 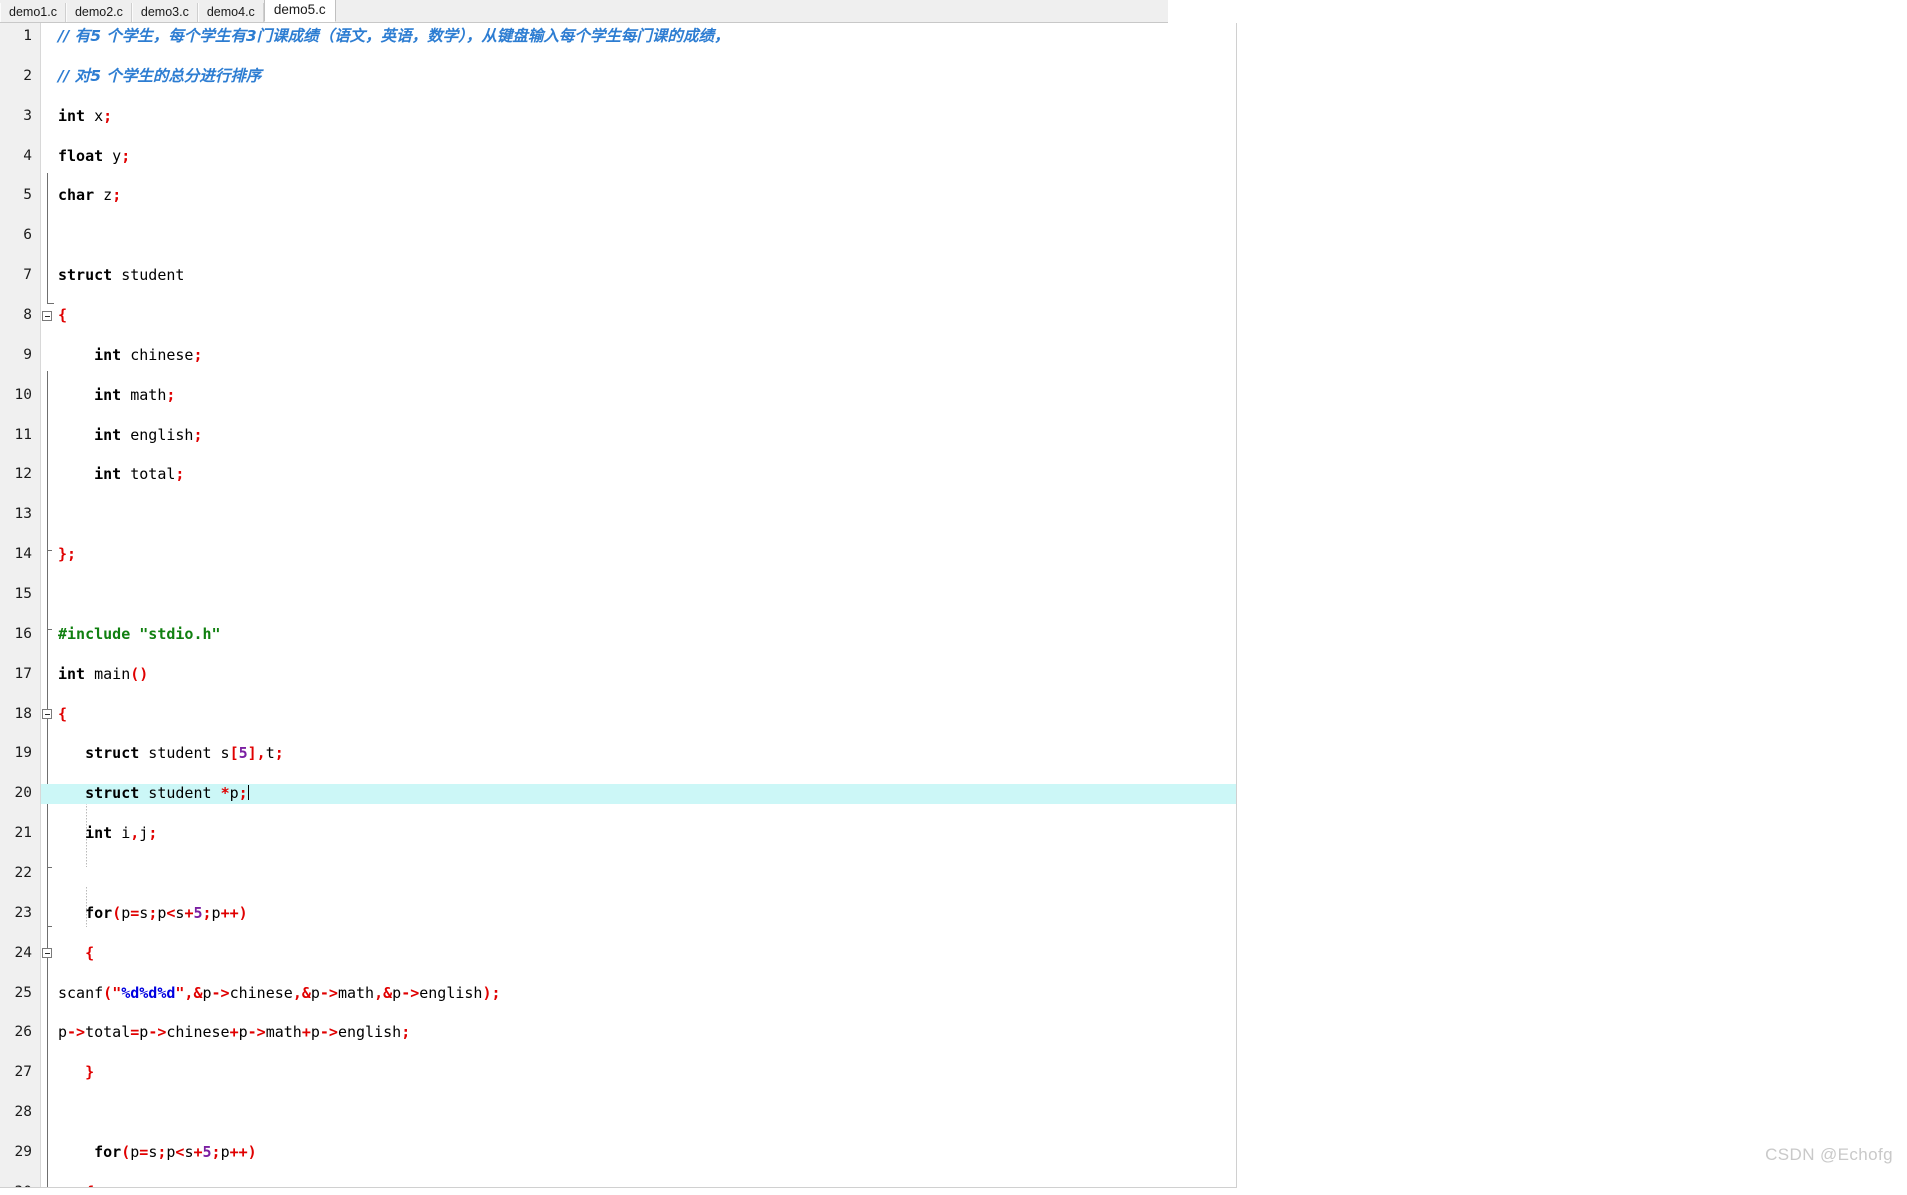 I want to click on line-content: int x;, so click(x=88, y=117).